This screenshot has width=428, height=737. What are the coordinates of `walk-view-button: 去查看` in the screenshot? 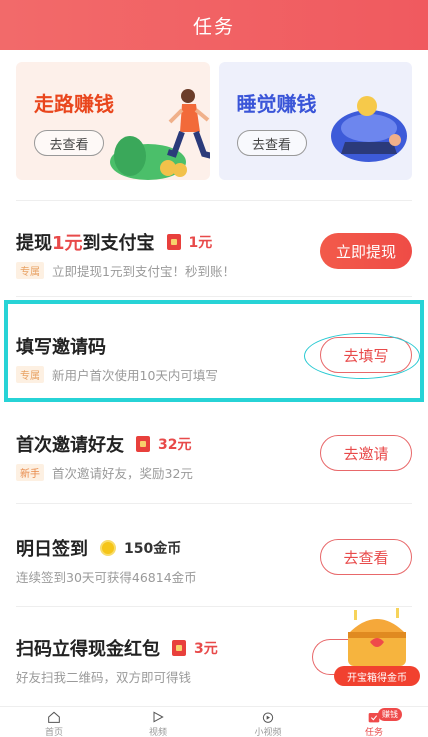 It's located at (69, 143).